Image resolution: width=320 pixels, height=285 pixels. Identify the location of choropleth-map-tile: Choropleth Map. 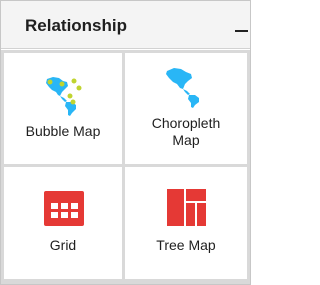
(186, 108).